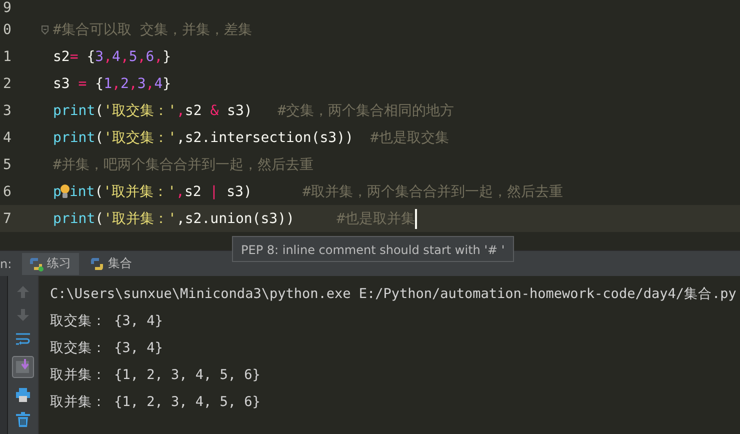  Describe the element at coordinates (432, 192) in the screenshot. I see `code-comment: #取并集，两个集合合并到一起，然后去重` at that location.